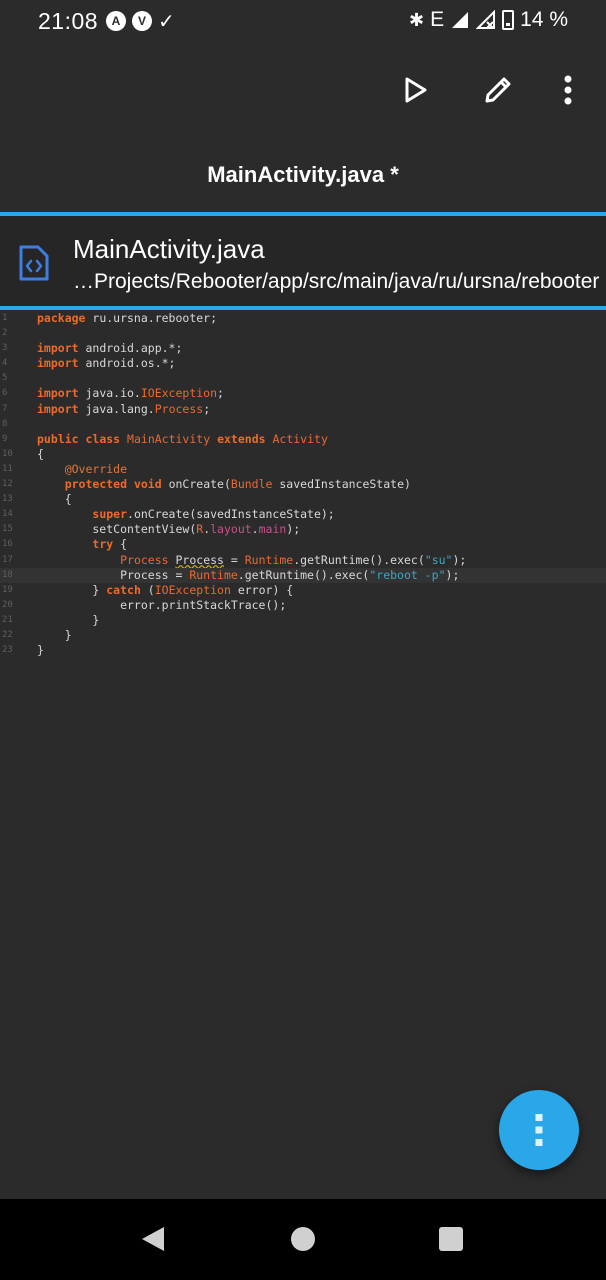 The height and width of the screenshot is (1280, 606). What do you see at coordinates (303, 174) in the screenshot?
I see `page-title: MainActivity.java *` at bounding box center [303, 174].